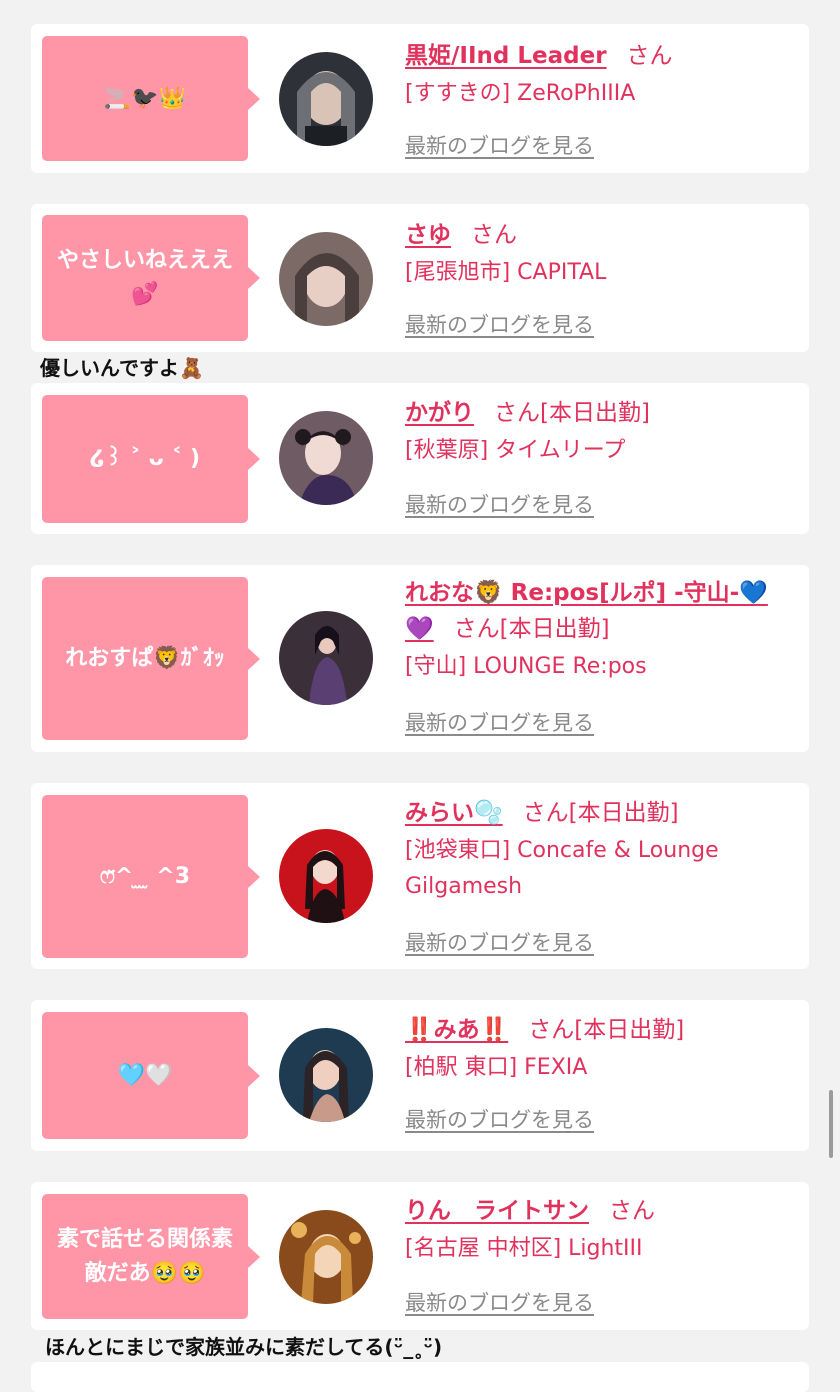 The width and height of the screenshot is (840, 1392). What do you see at coordinates (151, 98) in the screenshot?
I see `comment-bubble: 🚬🐦‍⬛👑` at bounding box center [151, 98].